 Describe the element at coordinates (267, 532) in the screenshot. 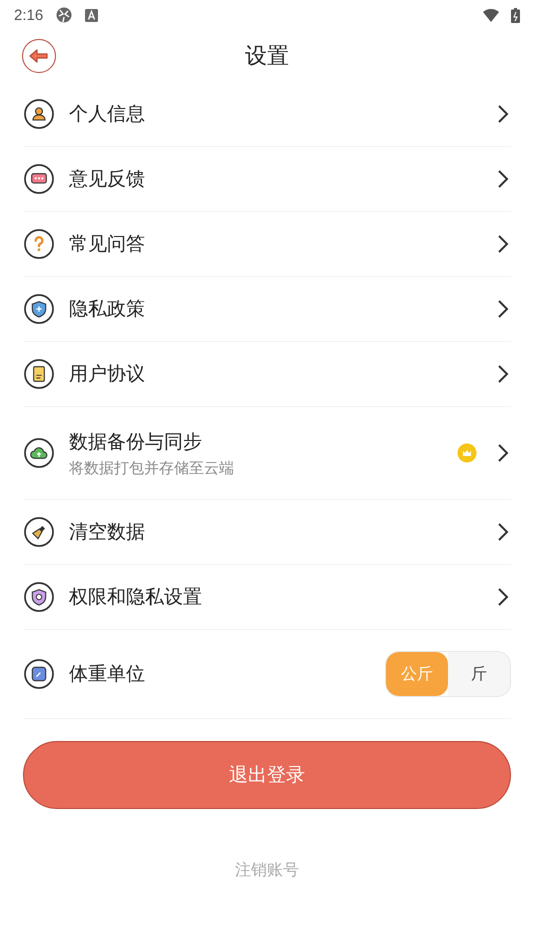

I see `settings-item: 清空数据` at that location.